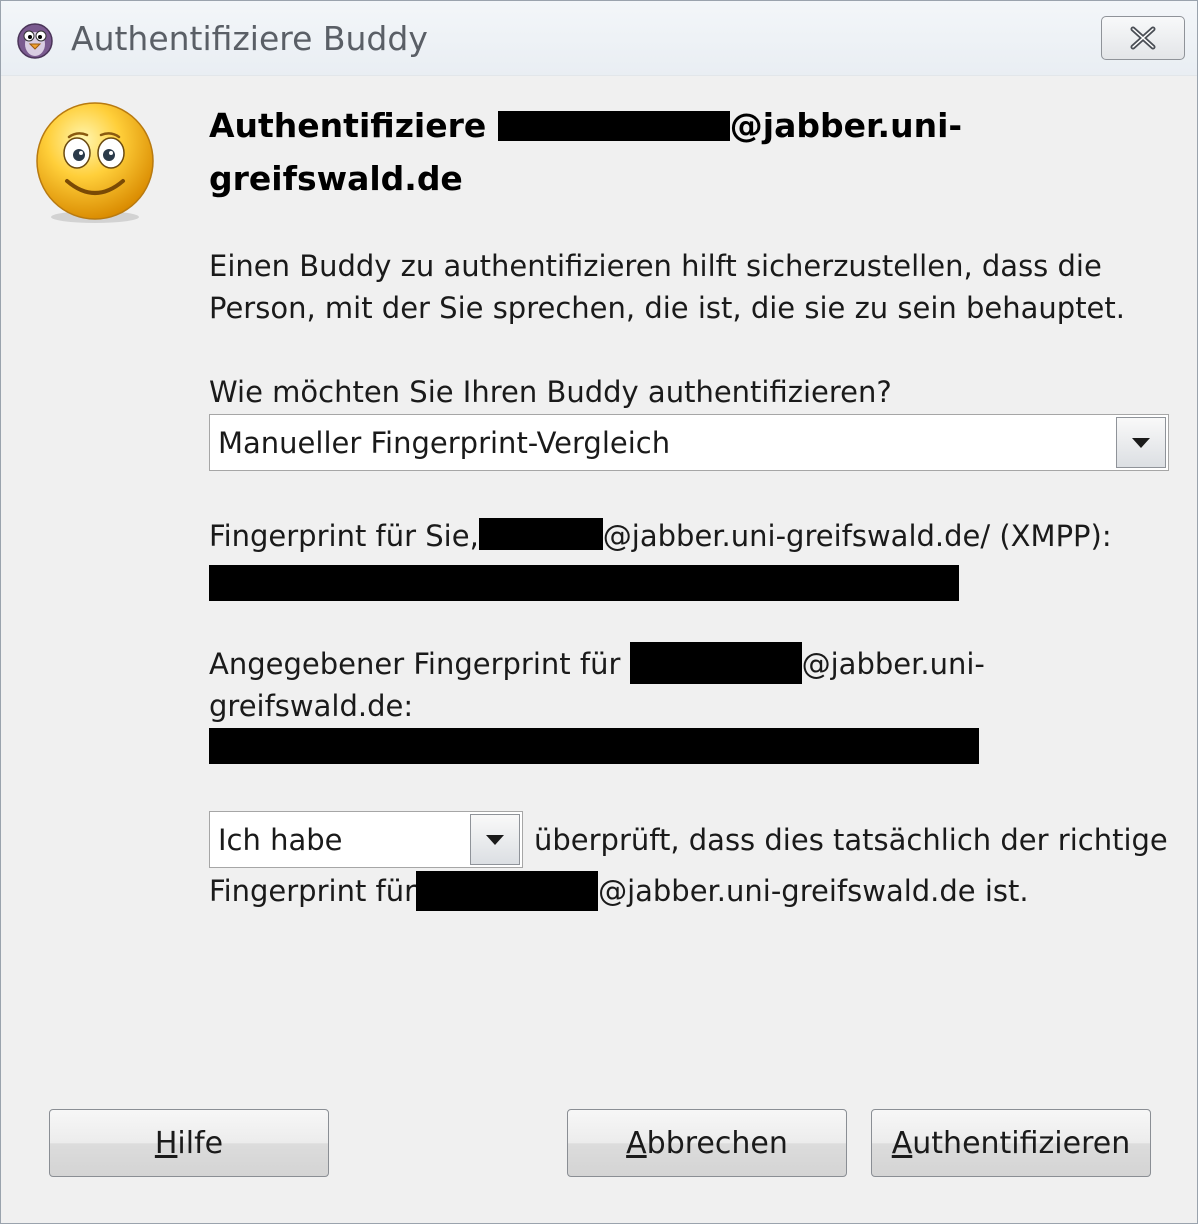  I want to click on buddy-fingerprint-line2: greifswald.de:, so click(311, 706).